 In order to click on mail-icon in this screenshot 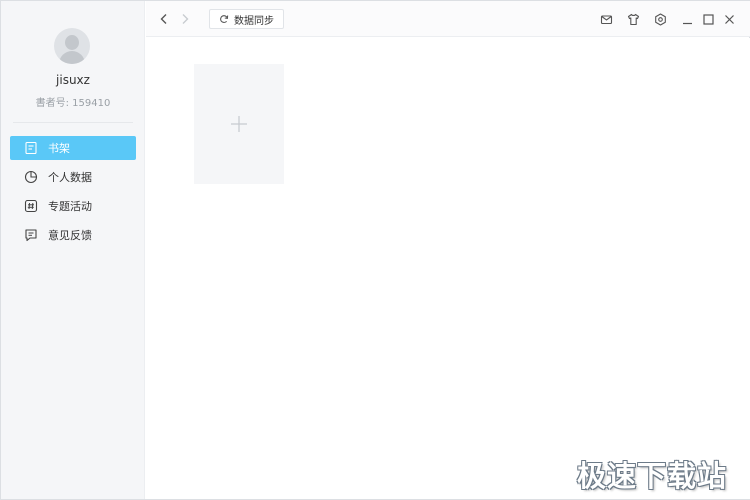, I will do `click(606, 19)`.